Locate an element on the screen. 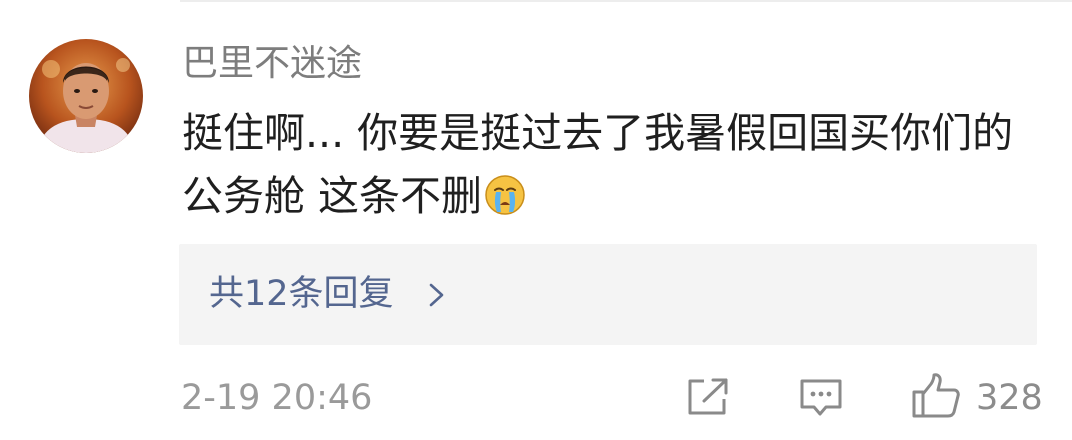 The height and width of the screenshot is (440, 1072). thumbs-up-icon is located at coordinates (936, 395).